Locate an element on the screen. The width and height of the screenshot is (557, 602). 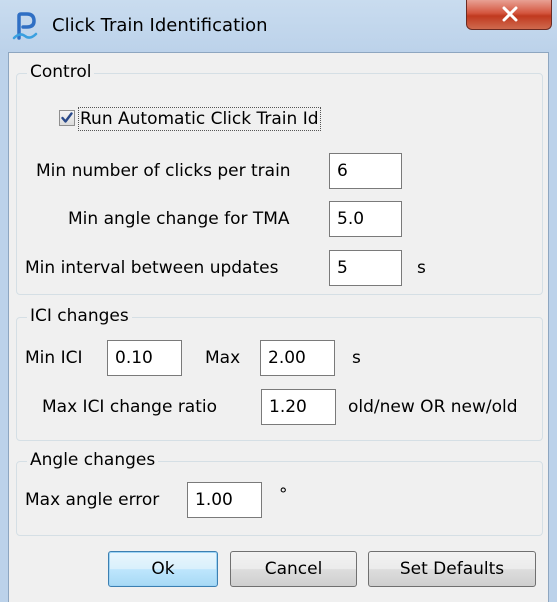
ici-ratio-label: Max ICI change ratio is located at coordinates (130, 407).